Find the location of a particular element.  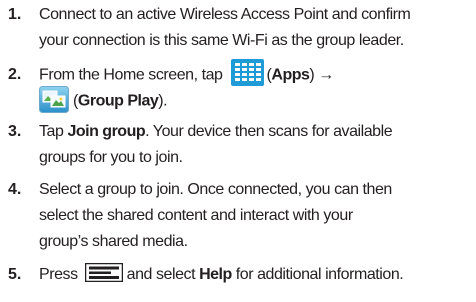

arrow-icon: → is located at coordinates (326, 75).